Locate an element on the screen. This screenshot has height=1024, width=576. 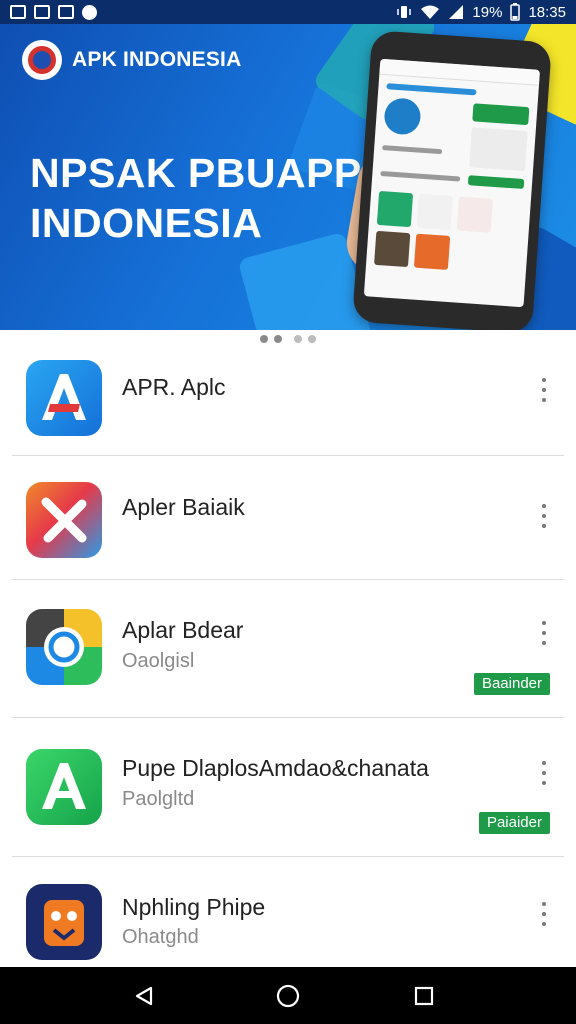
recents-icon is located at coordinates (424, 995).